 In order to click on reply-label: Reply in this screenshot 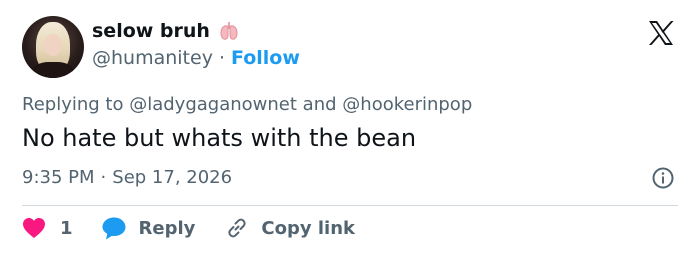, I will do `click(167, 228)`.